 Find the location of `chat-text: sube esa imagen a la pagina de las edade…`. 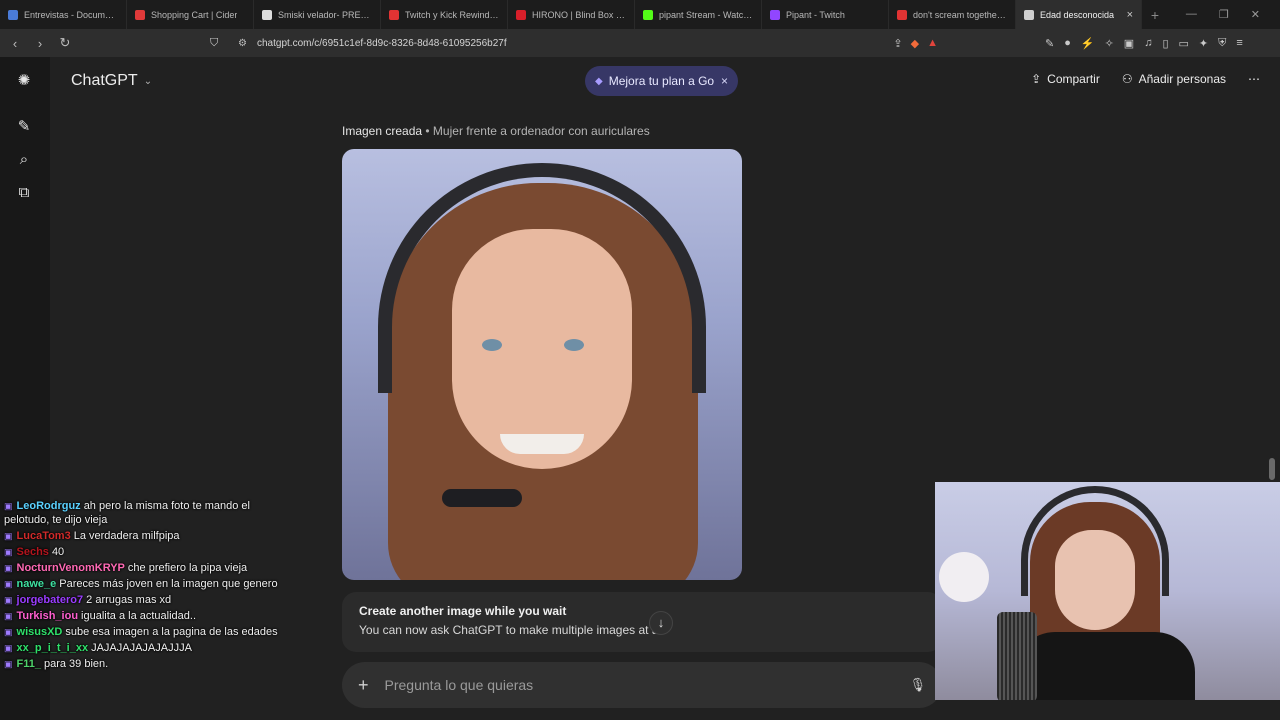

chat-text: sube esa imagen a la pagina de las edade… is located at coordinates (171, 632).